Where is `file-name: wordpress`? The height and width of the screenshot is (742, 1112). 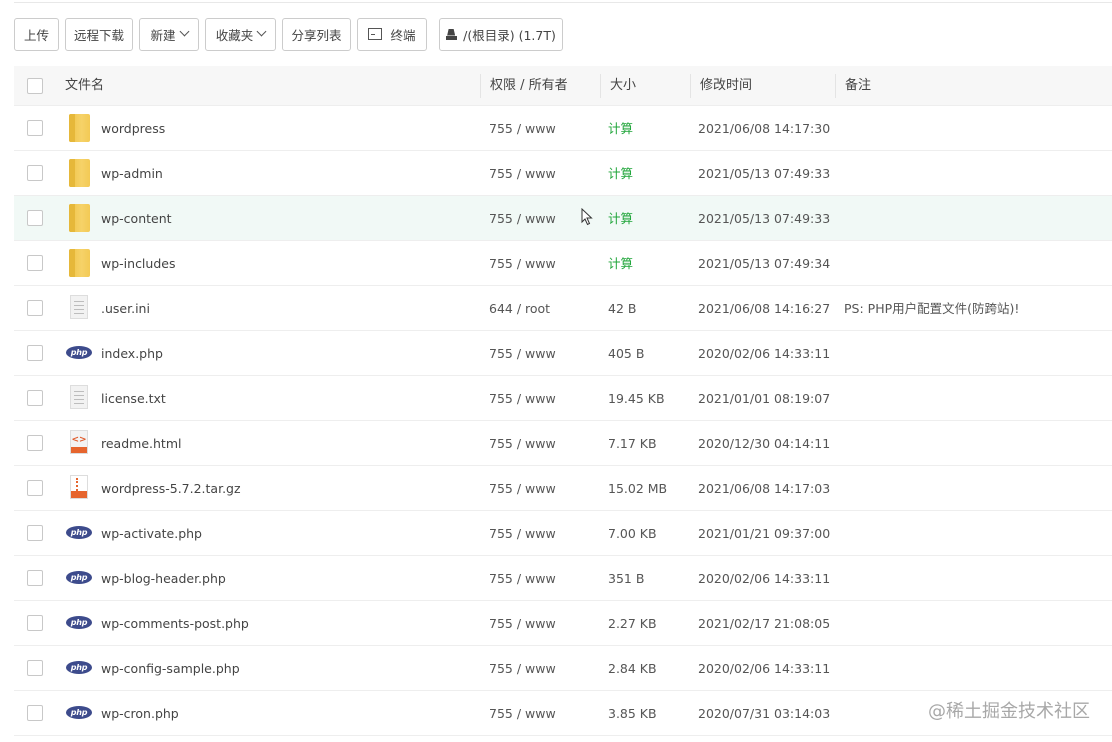
file-name: wordpress is located at coordinates (133, 128).